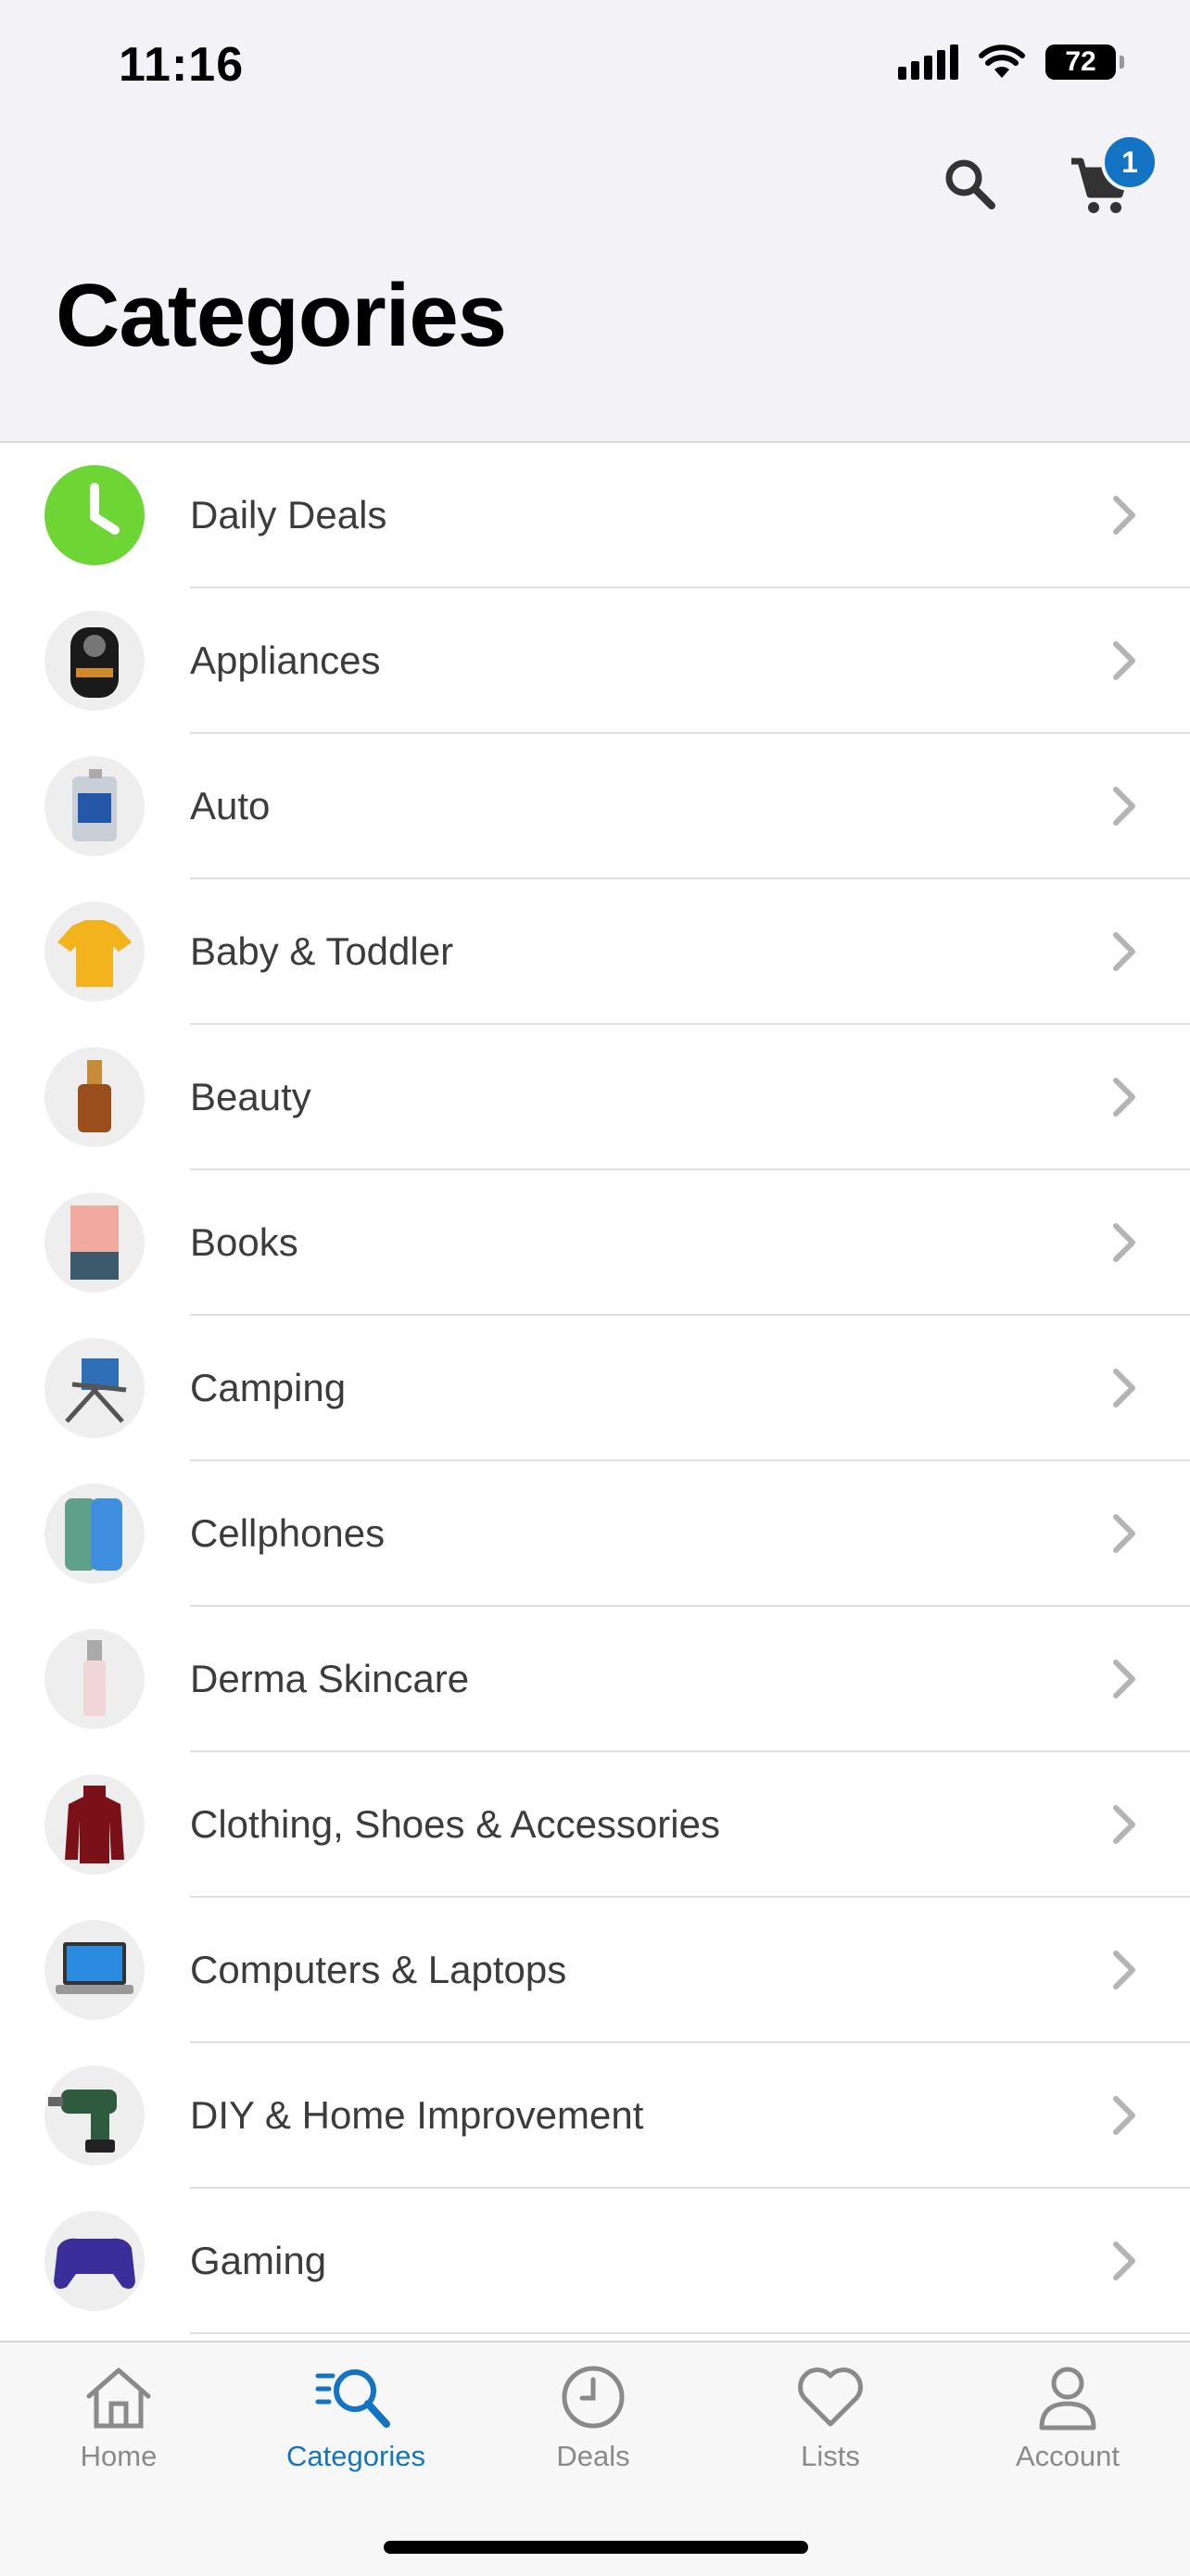 Image resolution: width=1190 pixels, height=2576 pixels. Describe the element at coordinates (94, 1970) in the screenshot. I see `laptop-image` at that location.